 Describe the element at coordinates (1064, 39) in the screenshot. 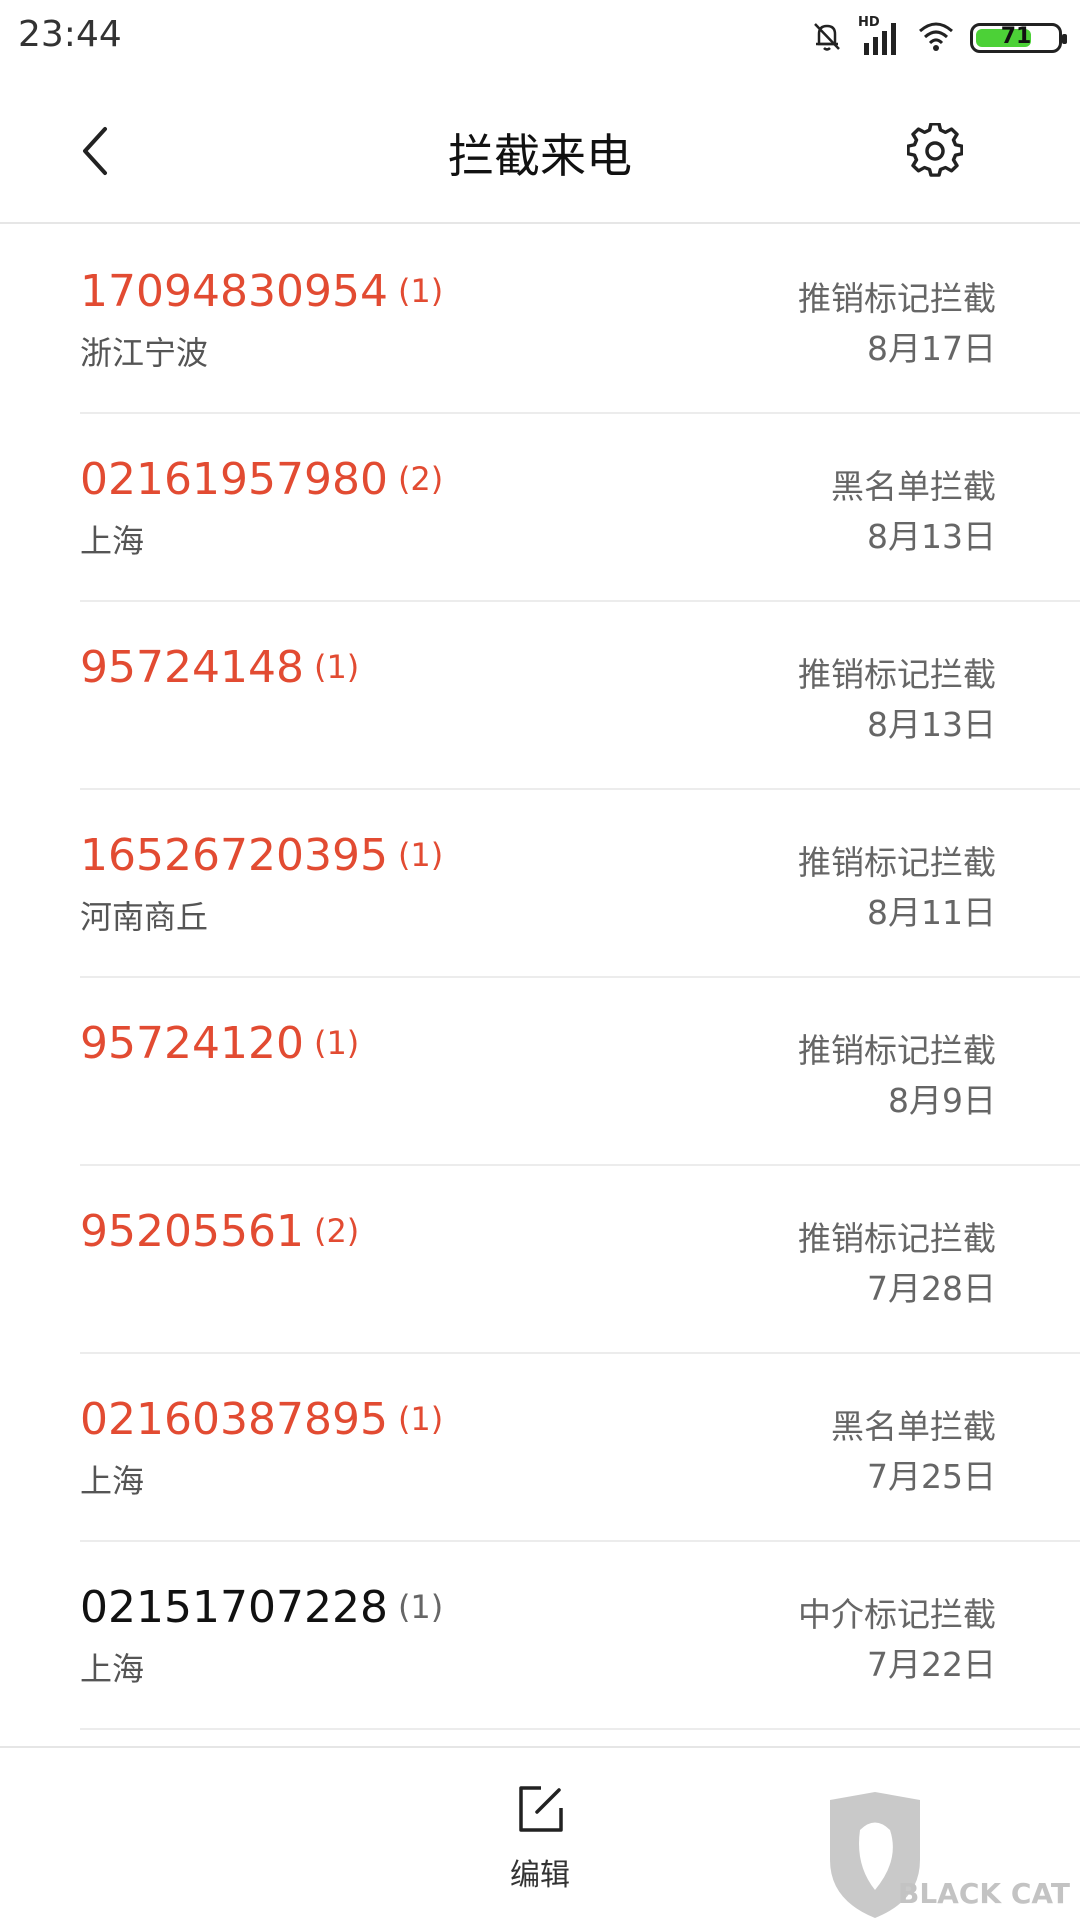

I see `battery-cap` at that location.